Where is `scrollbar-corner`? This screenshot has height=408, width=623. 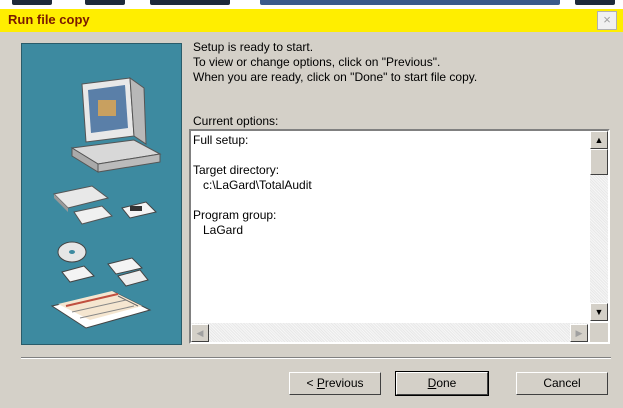 scrollbar-corner is located at coordinates (599, 332).